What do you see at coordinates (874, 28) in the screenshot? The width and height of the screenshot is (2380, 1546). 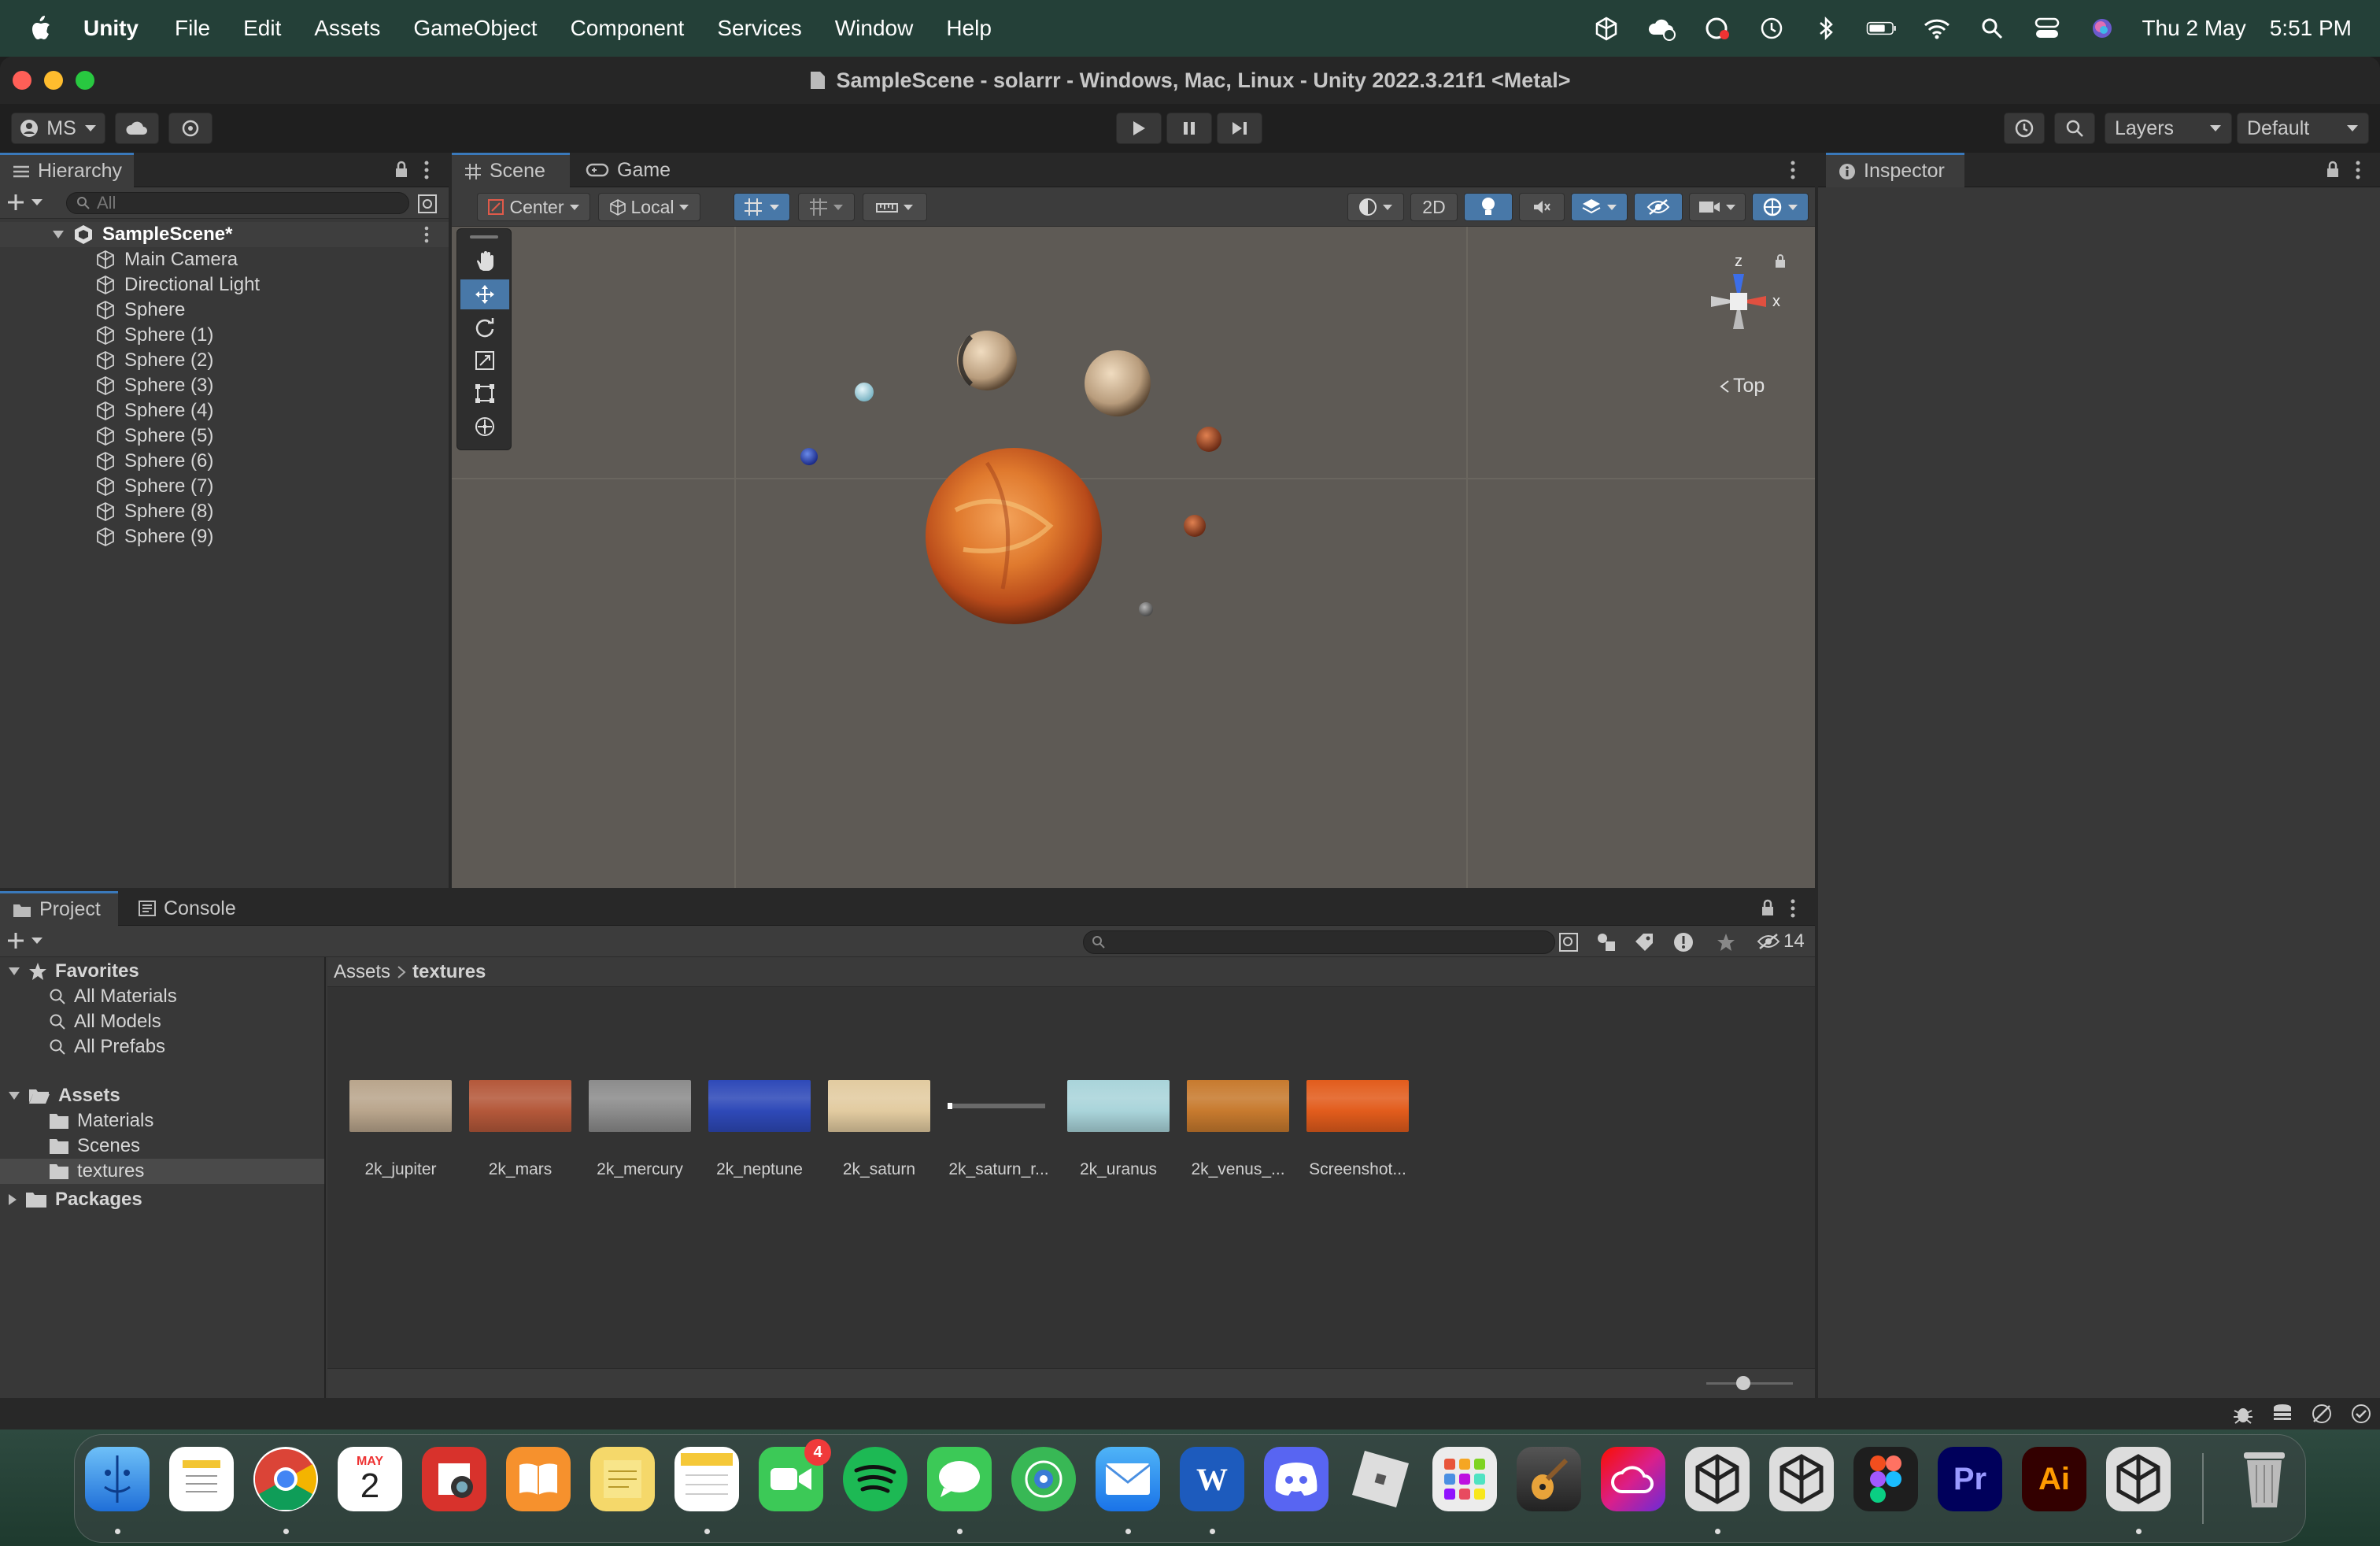 I see `menu-window: Window` at bounding box center [874, 28].